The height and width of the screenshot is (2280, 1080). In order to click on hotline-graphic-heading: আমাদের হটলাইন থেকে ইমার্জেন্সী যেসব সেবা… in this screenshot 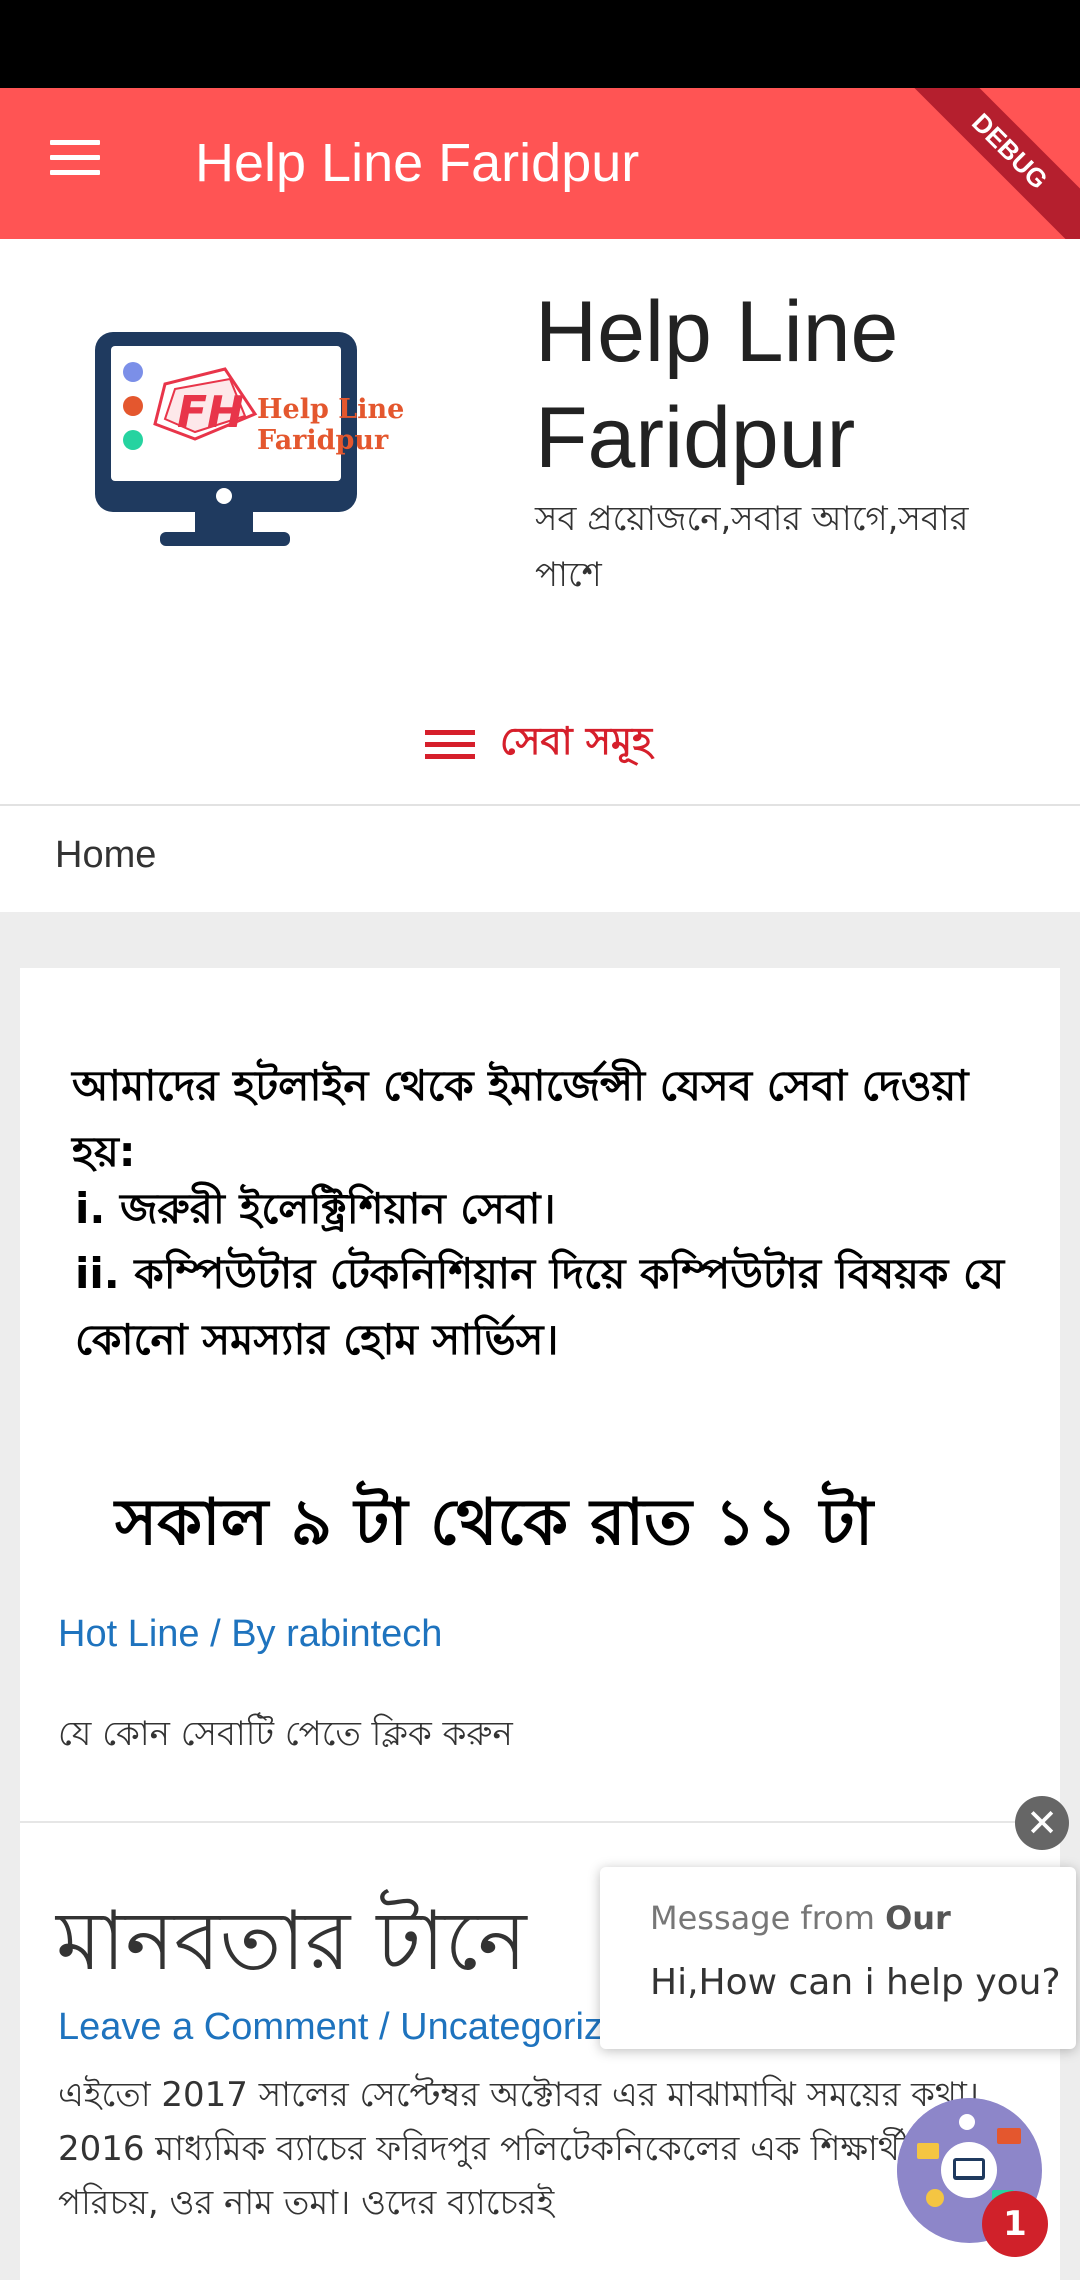, I will do `click(552, 1119)`.